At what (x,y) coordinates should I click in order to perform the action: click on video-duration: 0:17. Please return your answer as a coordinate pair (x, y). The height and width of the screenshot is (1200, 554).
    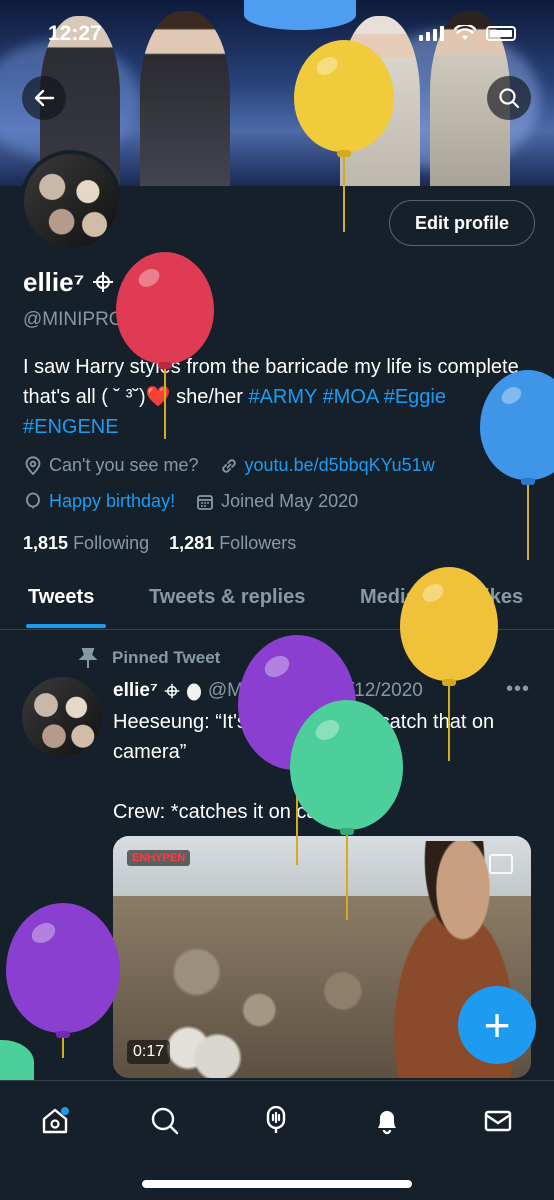
    Looking at the image, I should click on (149, 1052).